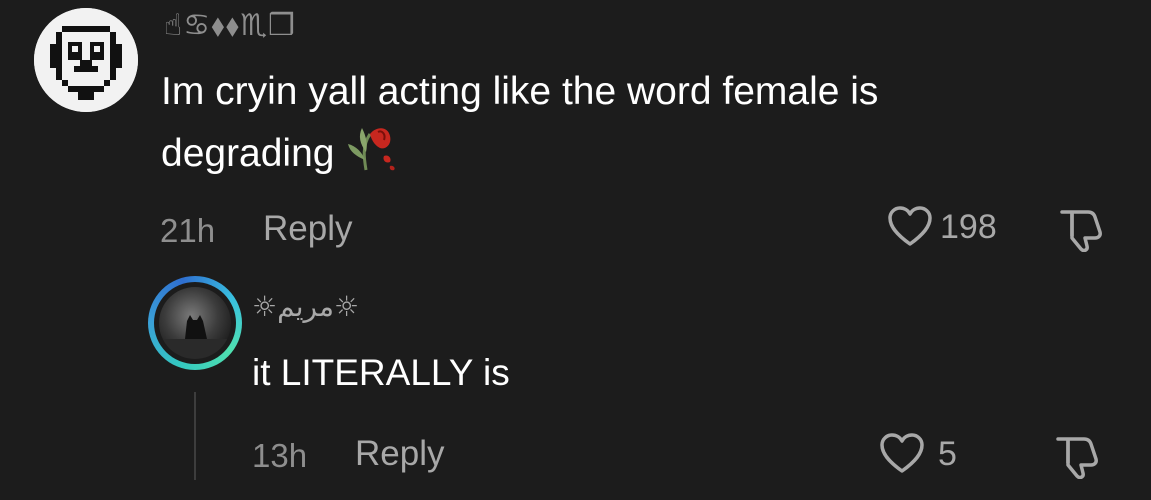  What do you see at coordinates (371, 156) in the screenshot?
I see `wilted-rose-emoji` at bounding box center [371, 156].